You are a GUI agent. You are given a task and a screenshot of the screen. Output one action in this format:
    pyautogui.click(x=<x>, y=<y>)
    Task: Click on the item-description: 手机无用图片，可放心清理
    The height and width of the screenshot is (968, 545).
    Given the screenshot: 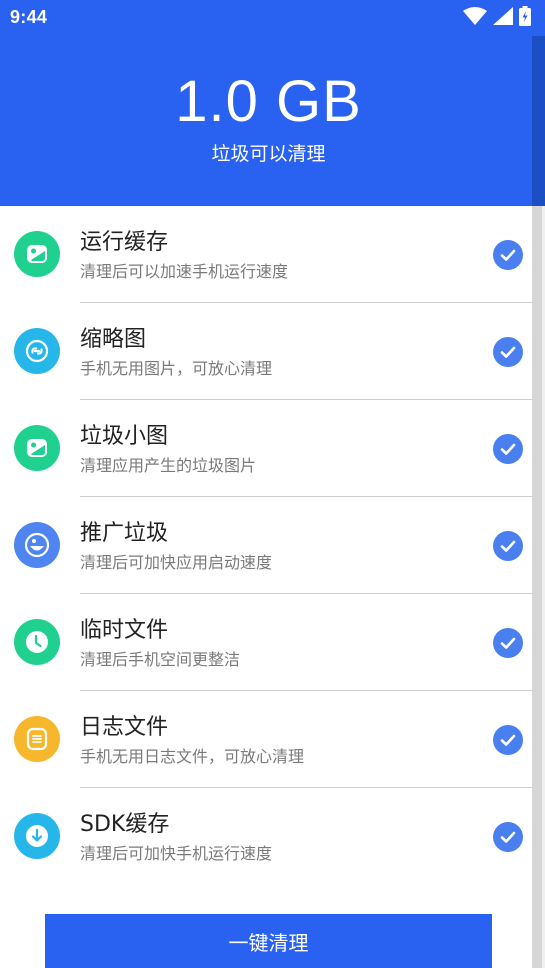 What is the action you would take?
    pyautogui.click(x=176, y=368)
    